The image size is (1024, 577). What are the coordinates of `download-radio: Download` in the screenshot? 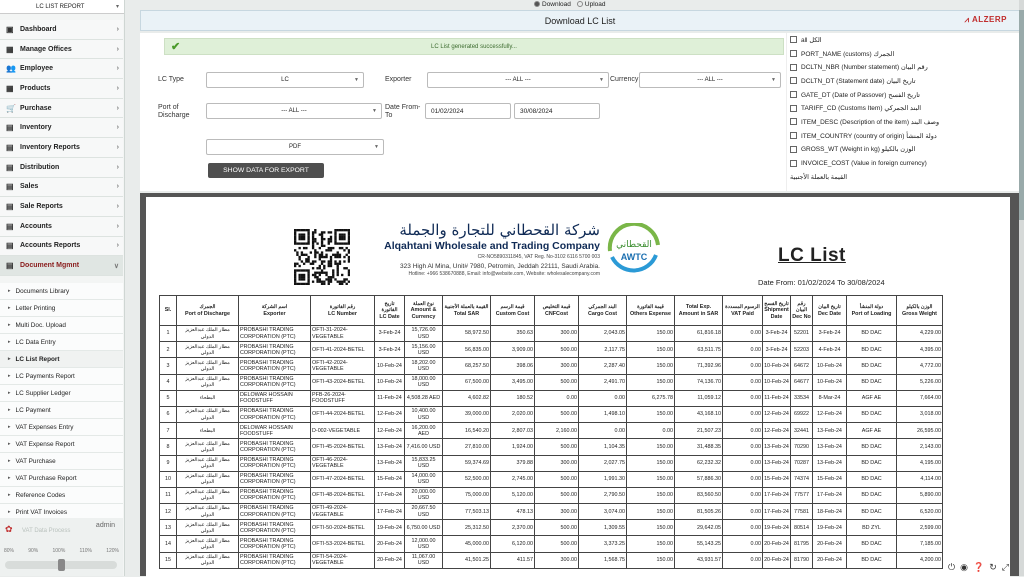 It's located at (552, 4).